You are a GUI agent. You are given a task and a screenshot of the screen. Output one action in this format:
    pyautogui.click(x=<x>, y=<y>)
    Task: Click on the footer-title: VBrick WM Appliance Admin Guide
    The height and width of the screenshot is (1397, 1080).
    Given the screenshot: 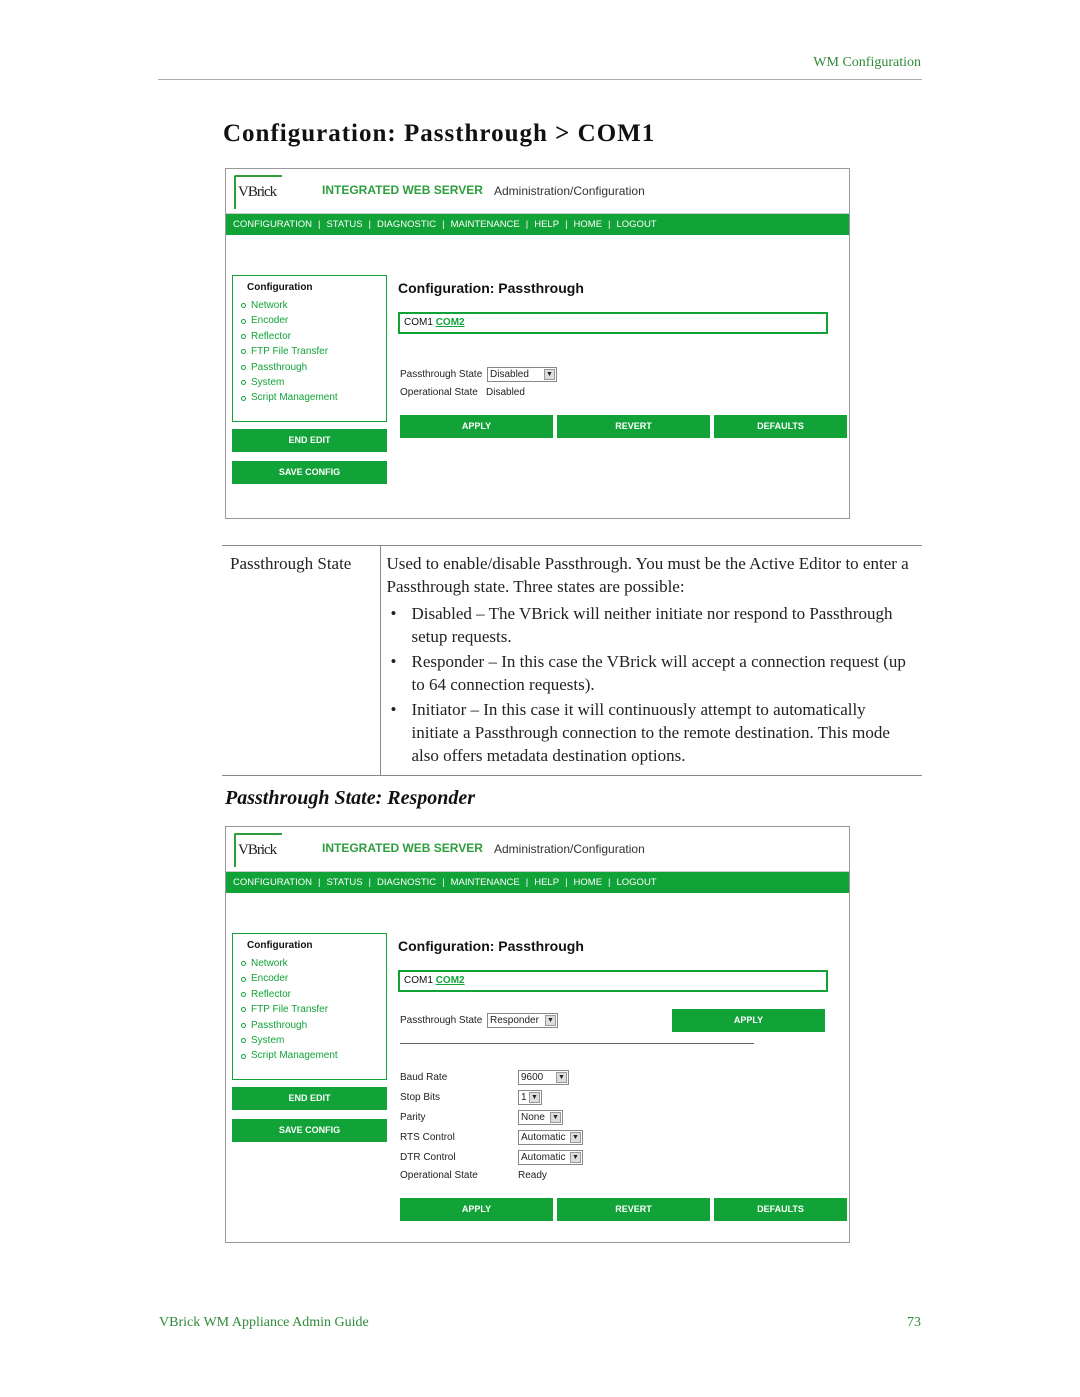 What is the action you would take?
    pyautogui.click(x=264, y=1322)
    